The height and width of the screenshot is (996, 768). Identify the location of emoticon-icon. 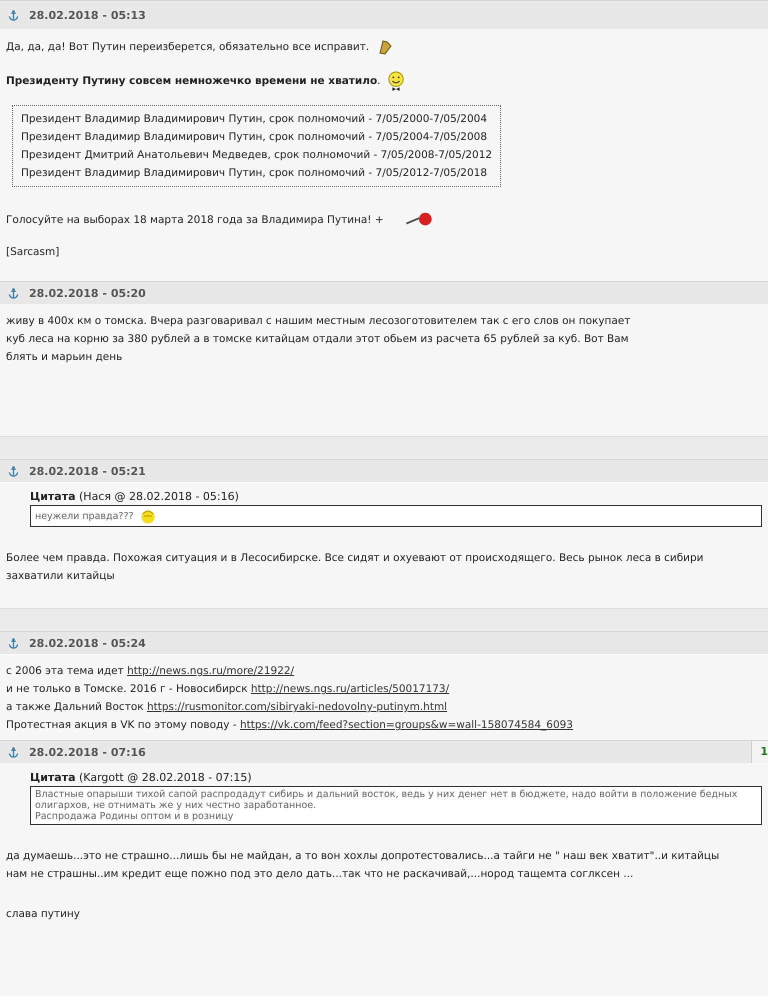
(148, 516).